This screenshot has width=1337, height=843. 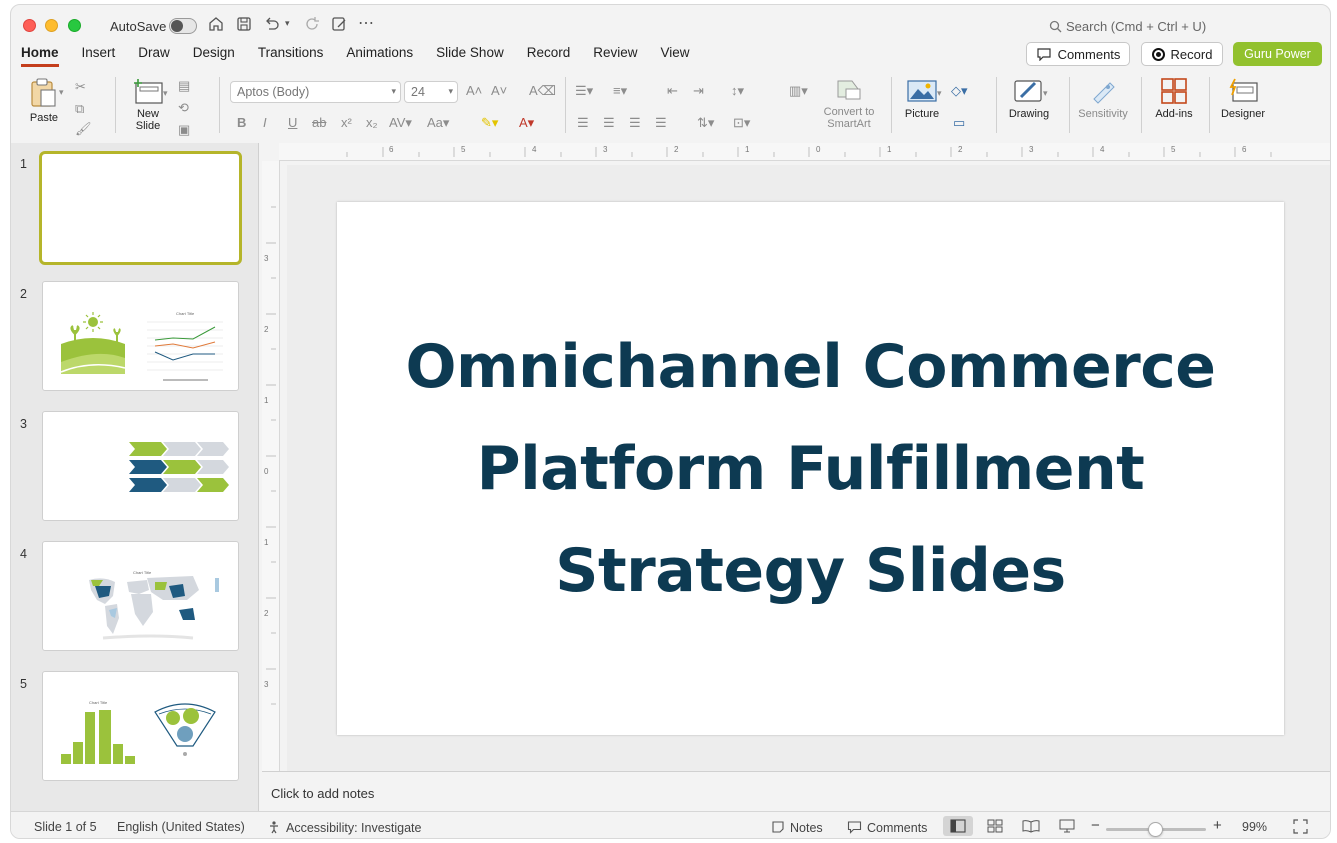 I want to click on line-spacing-icon: ↕▾, so click(x=737, y=91).